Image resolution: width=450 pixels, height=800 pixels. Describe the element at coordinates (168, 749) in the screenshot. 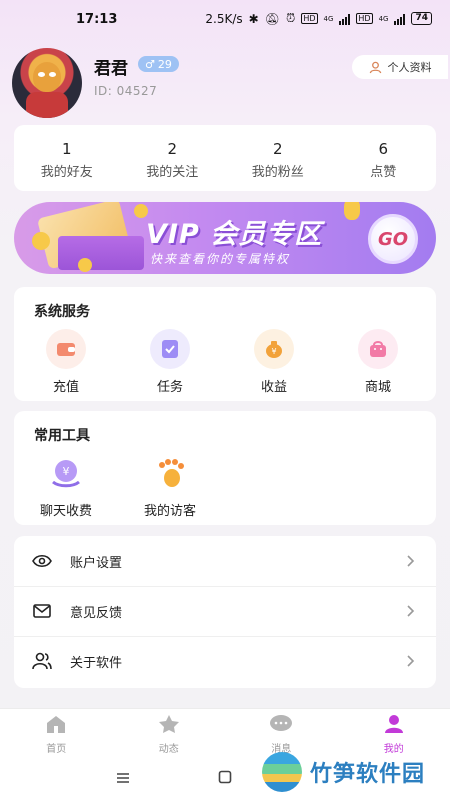

I see `tab-label: 动态` at that location.